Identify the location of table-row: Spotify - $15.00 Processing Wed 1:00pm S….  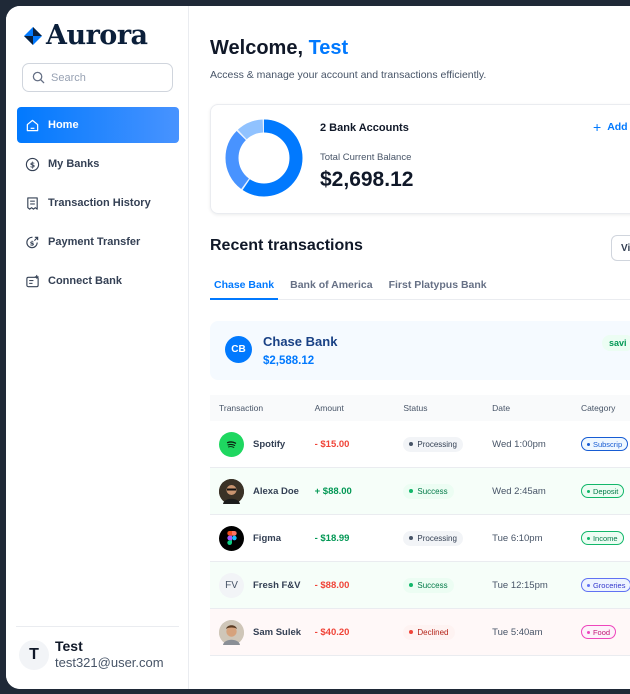
(420, 444).